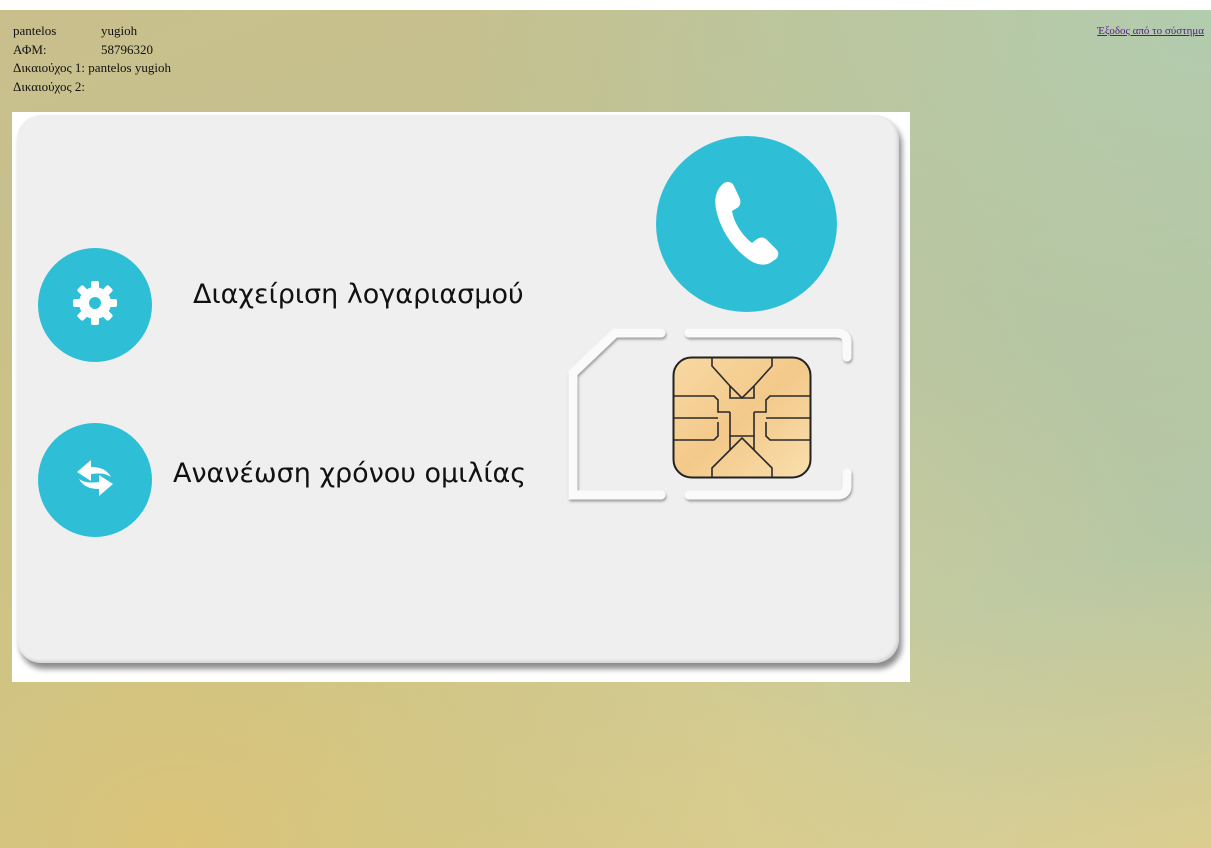  Describe the element at coordinates (605, 5) in the screenshot. I see `top-border` at that location.